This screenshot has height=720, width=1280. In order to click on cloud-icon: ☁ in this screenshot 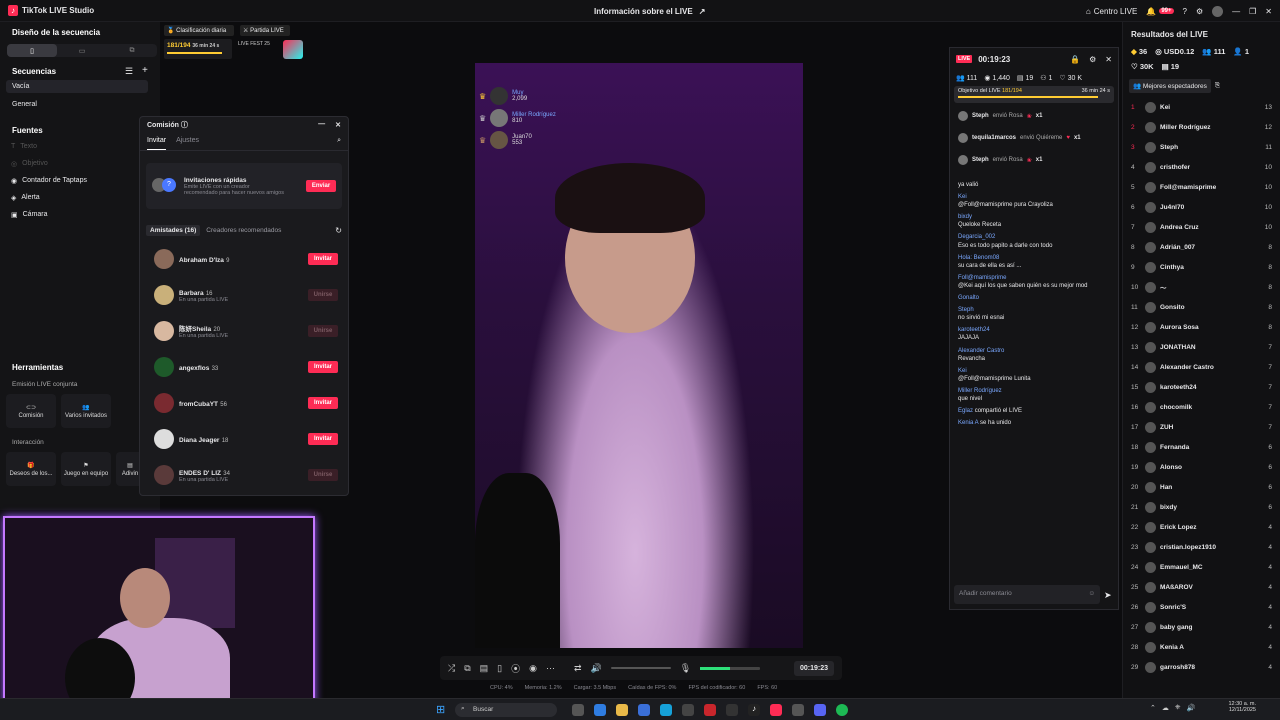, I will do `click(1165, 708)`.